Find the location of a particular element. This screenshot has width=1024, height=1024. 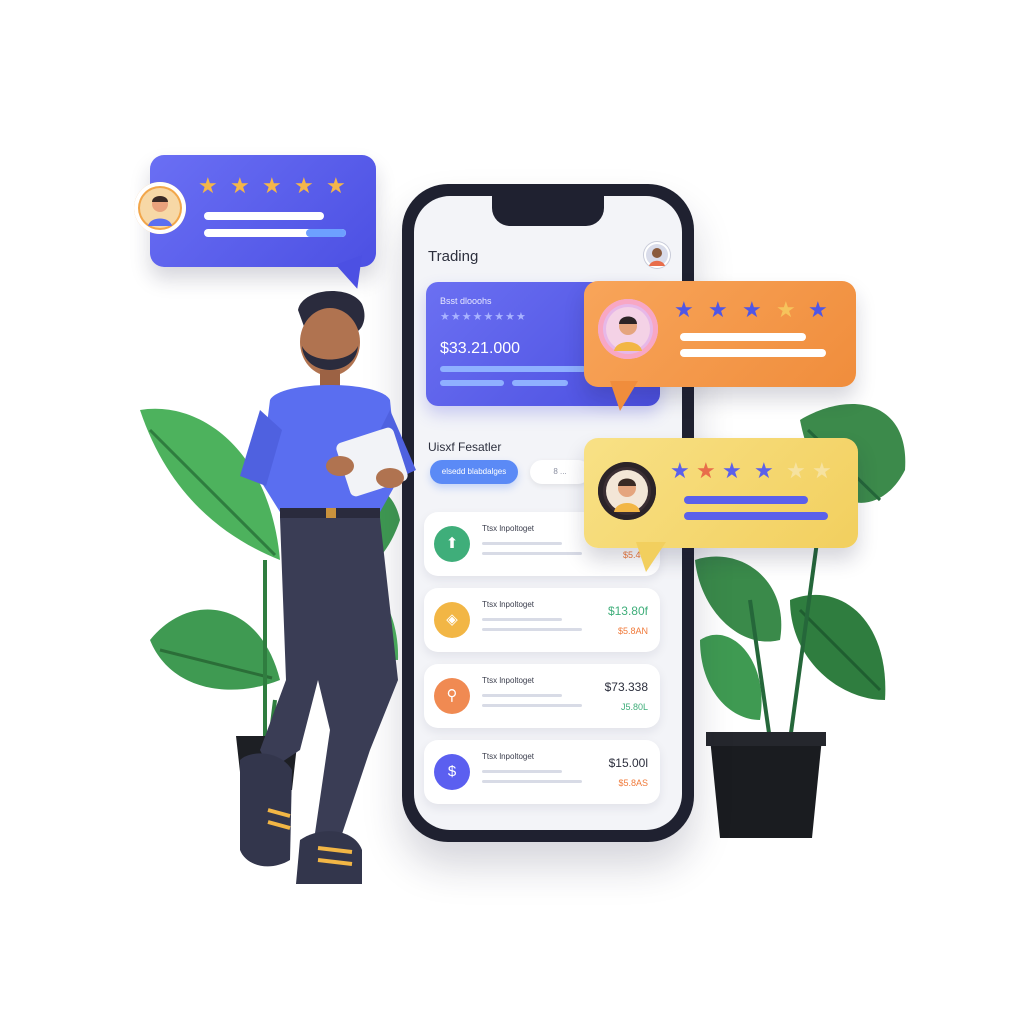

balance-stars: ★★★★★★★★ is located at coordinates (483, 317).